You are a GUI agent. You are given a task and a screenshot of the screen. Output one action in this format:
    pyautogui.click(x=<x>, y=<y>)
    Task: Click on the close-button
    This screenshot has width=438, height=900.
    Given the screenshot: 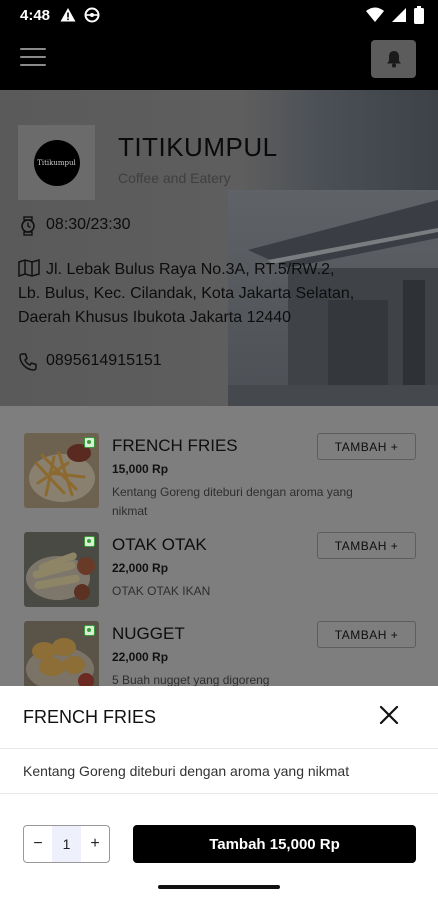 What is the action you would take?
    pyautogui.click(x=389, y=715)
    